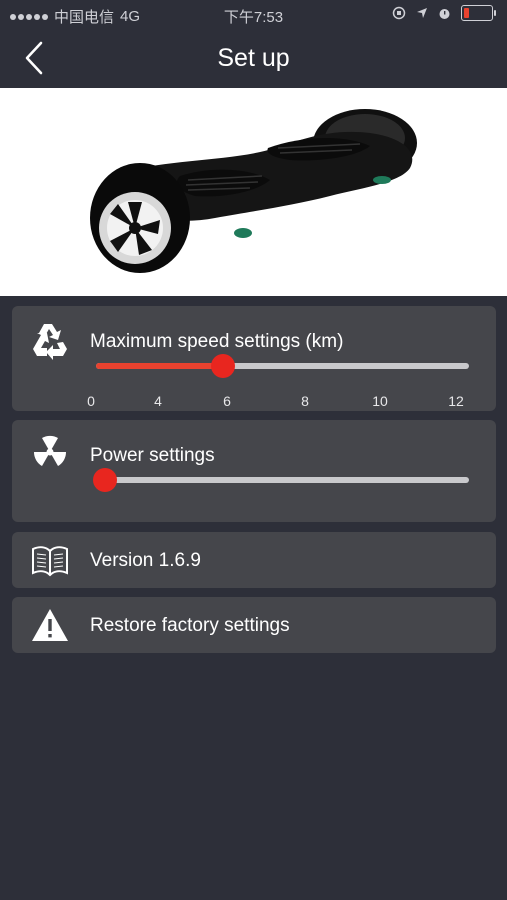 This screenshot has height=900, width=507. Describe the element at coordinates (91, 401) in the screenshot. I see `speed-tick: 0` at that location.